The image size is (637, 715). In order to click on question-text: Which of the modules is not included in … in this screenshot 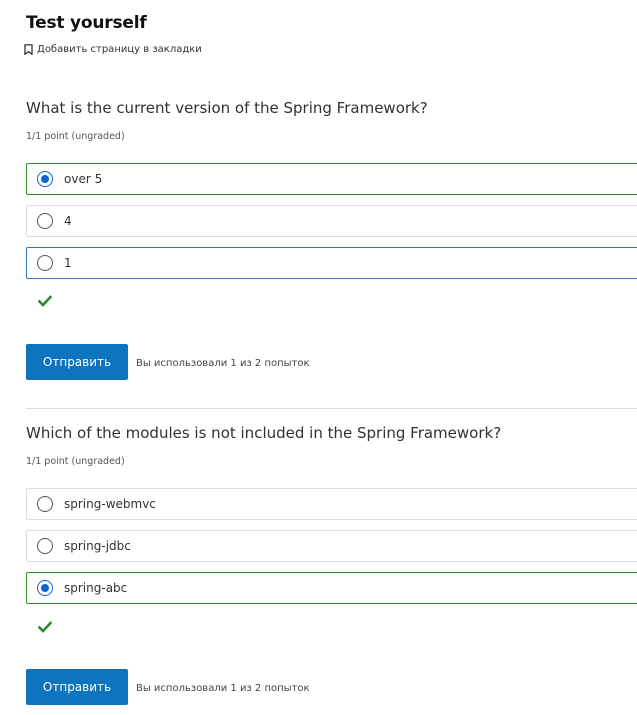, I will do `click(264, 433)`.